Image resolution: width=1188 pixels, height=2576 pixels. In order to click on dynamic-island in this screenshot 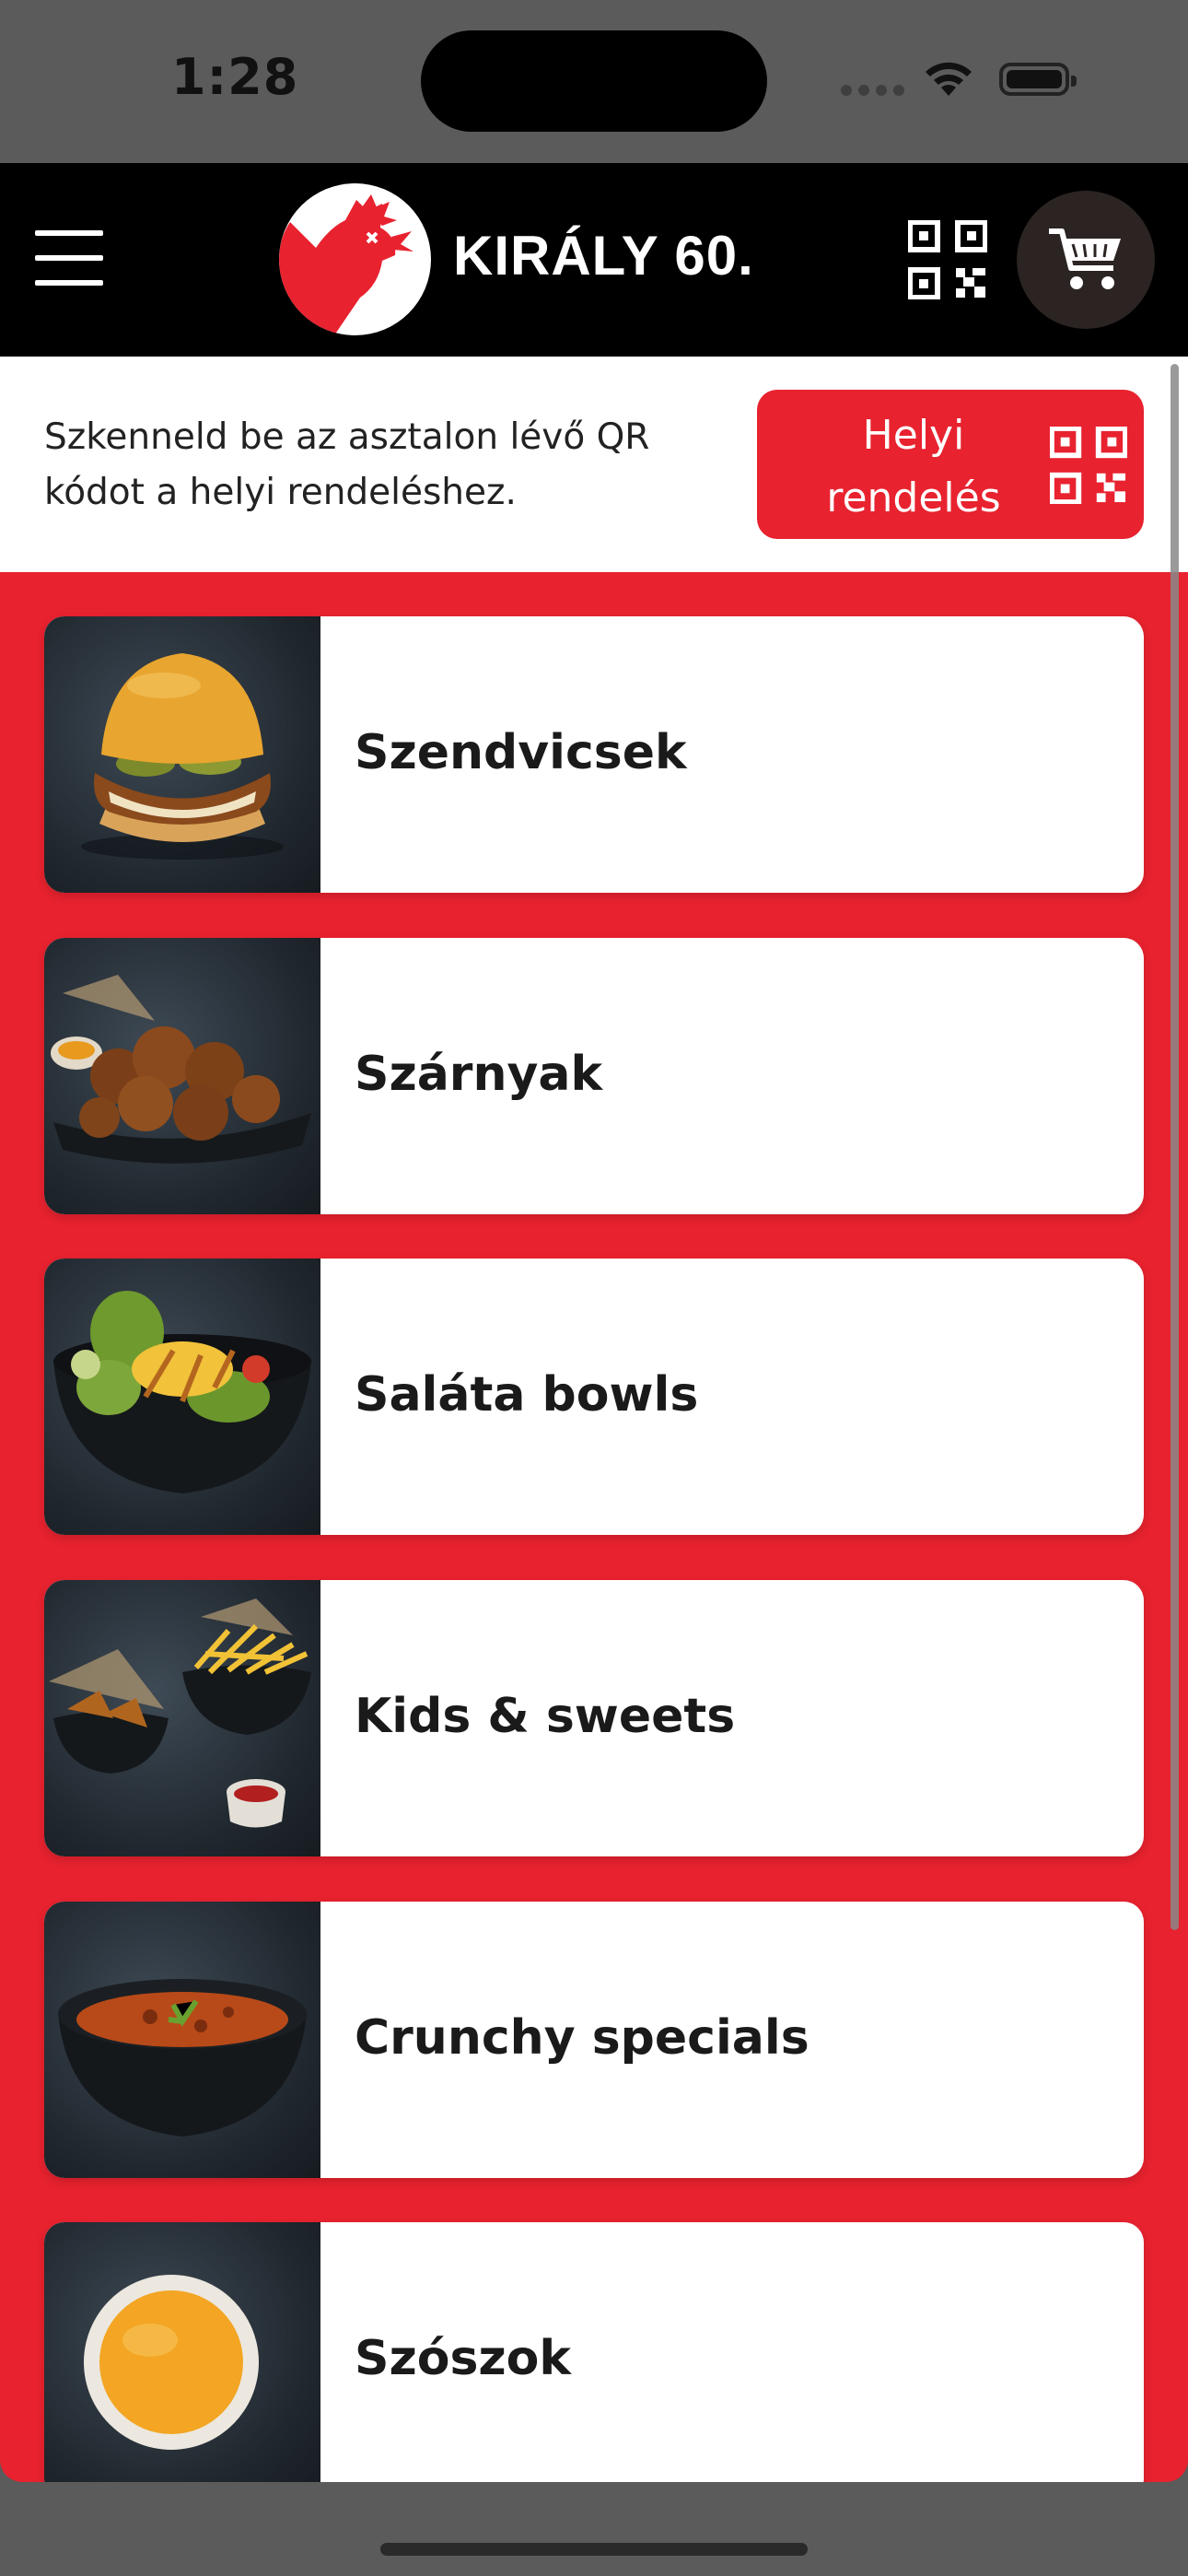, I will do `click(594, 81)`.